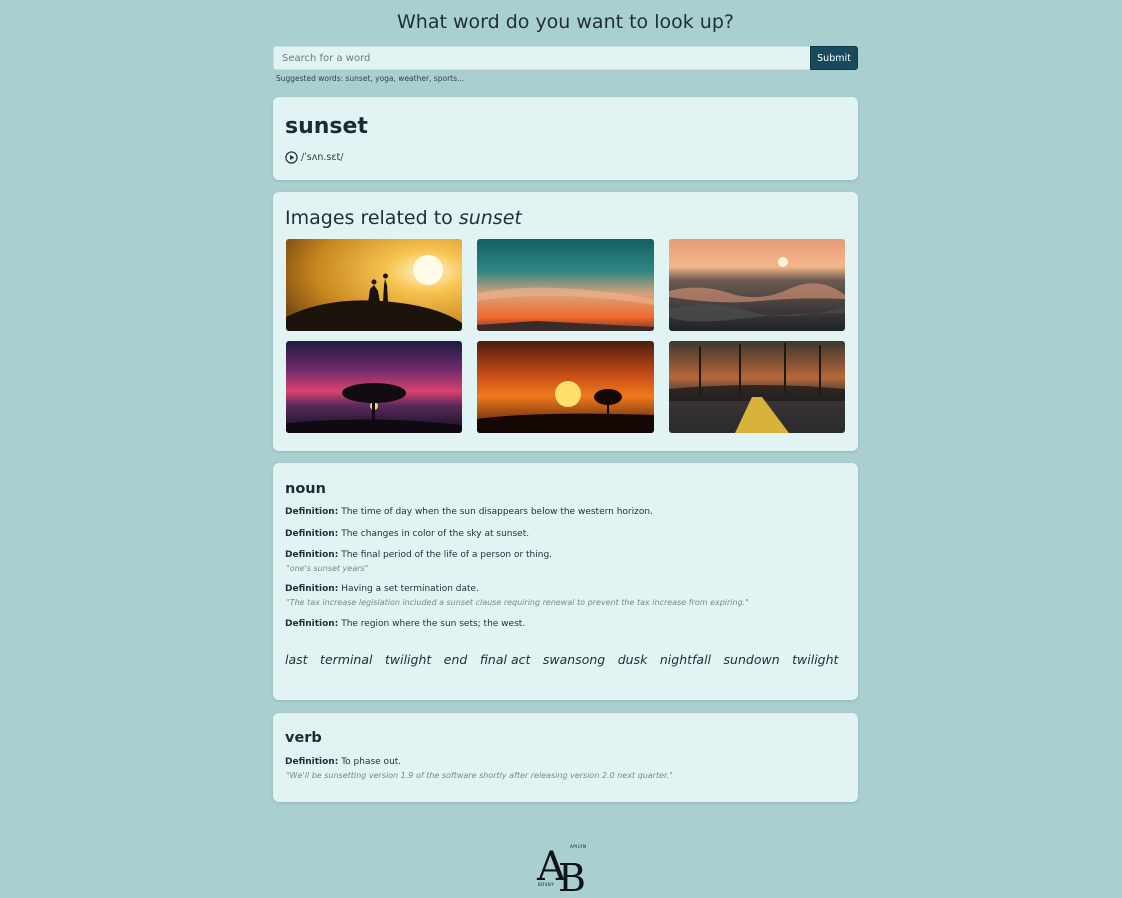 The width and height of the screenshot is (1122, 898). What do you see at coordinates (305, 489) in the screenshot?
I see `part-of-speech-noun: noun` at bounding box center [305, 489].